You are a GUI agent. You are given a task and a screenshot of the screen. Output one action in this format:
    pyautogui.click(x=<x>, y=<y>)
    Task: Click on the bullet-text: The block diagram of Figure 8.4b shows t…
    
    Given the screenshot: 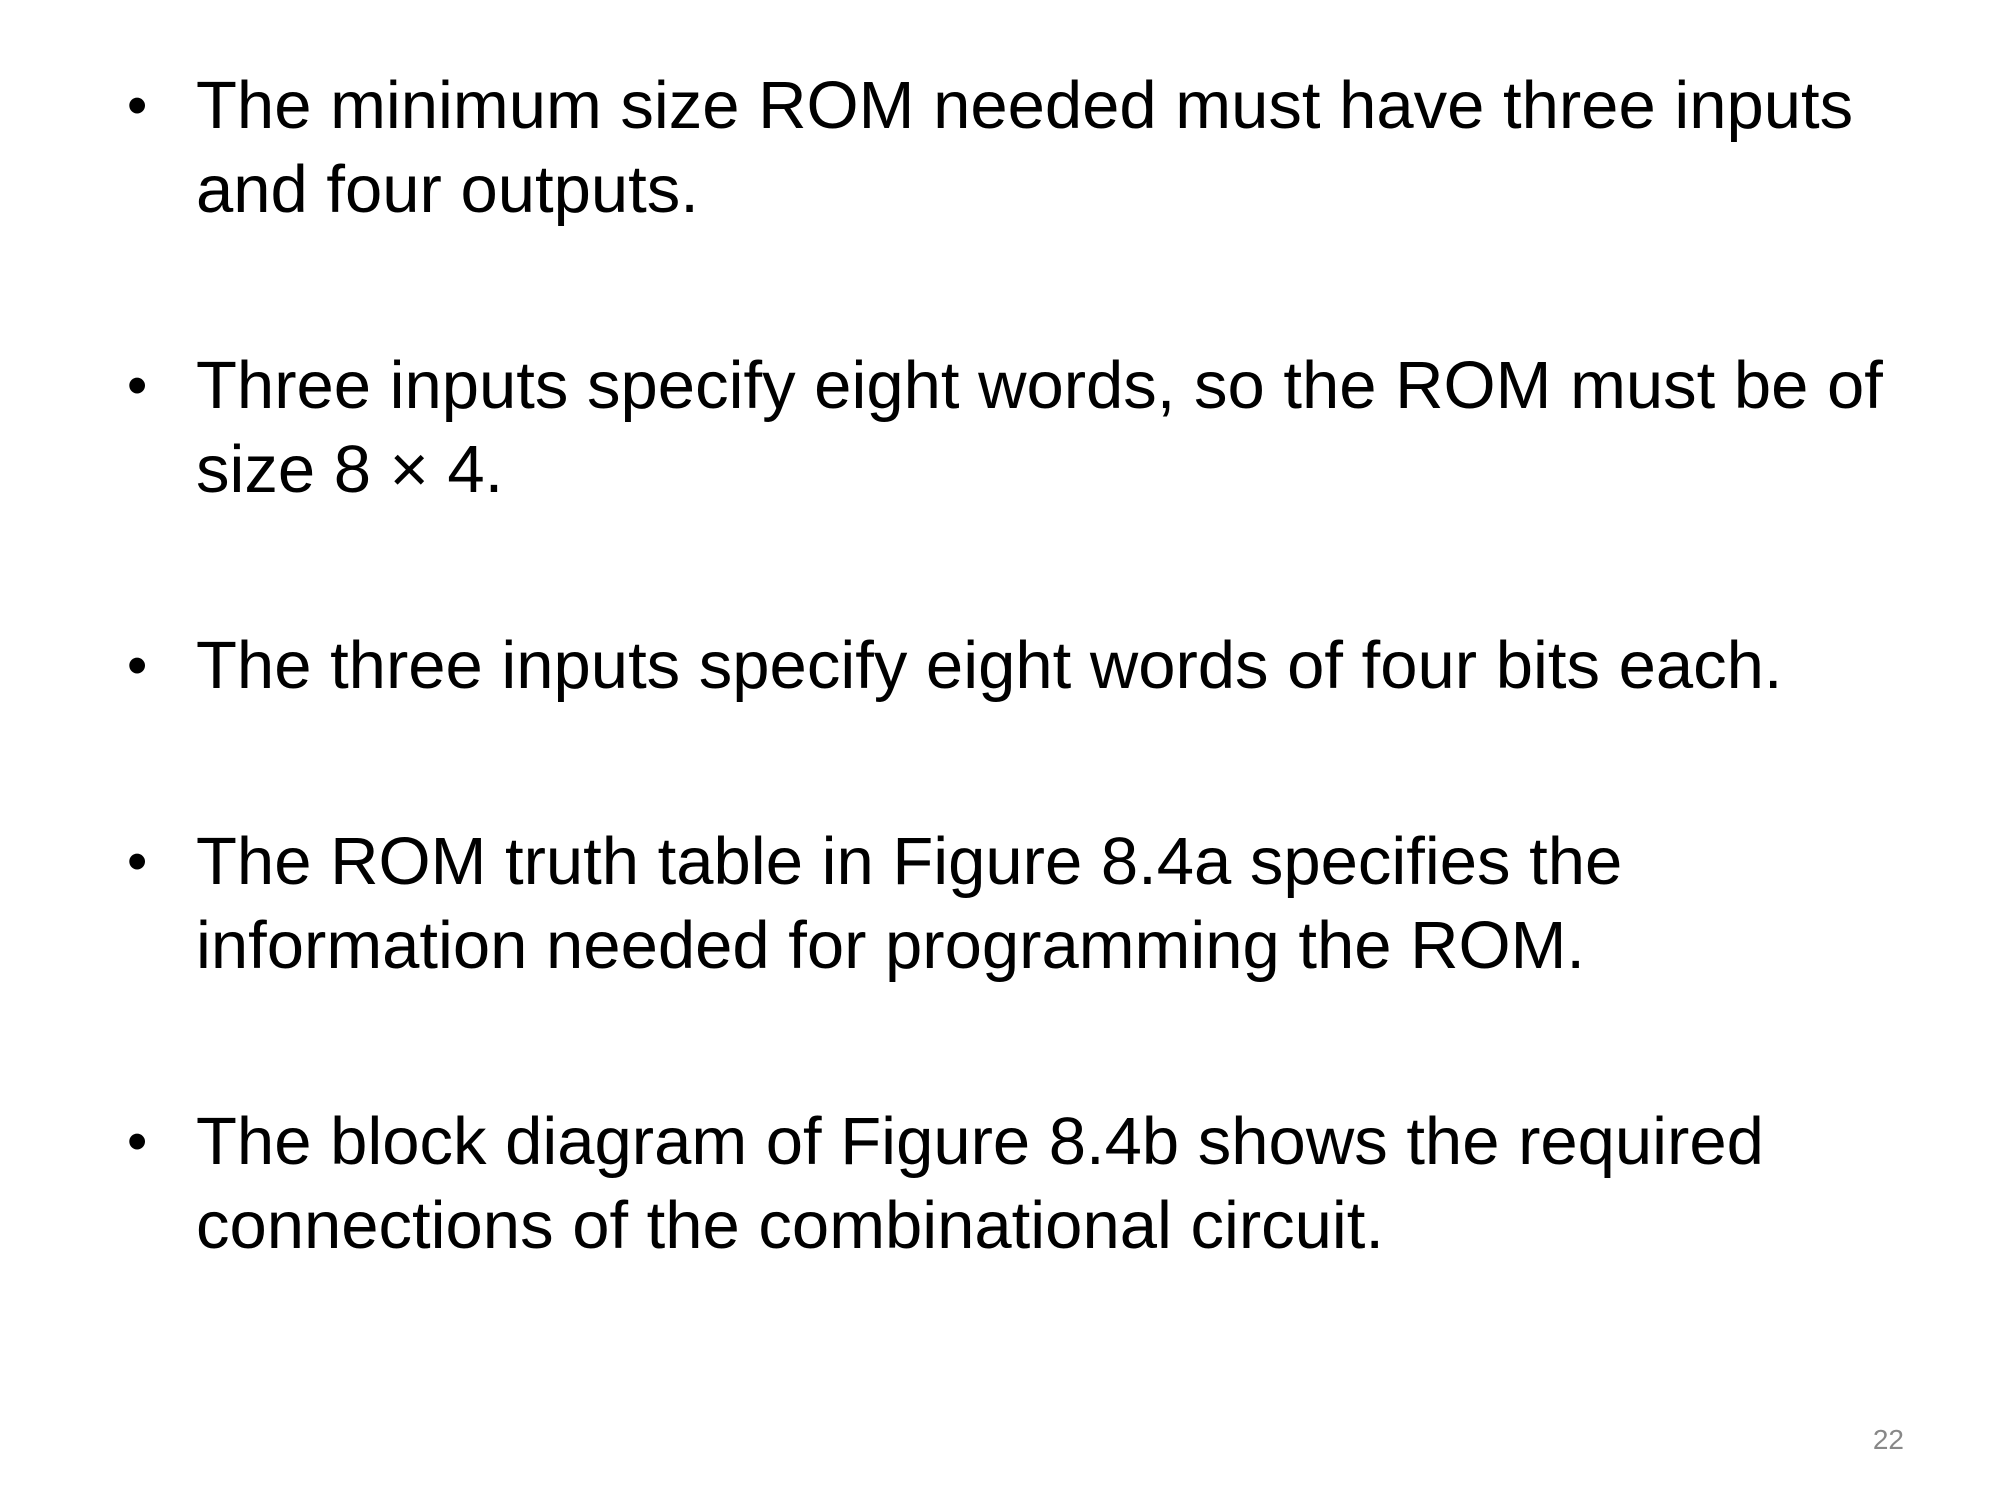 What is the action you would take?
    pyautogui.click(x=980, y=1183)
    